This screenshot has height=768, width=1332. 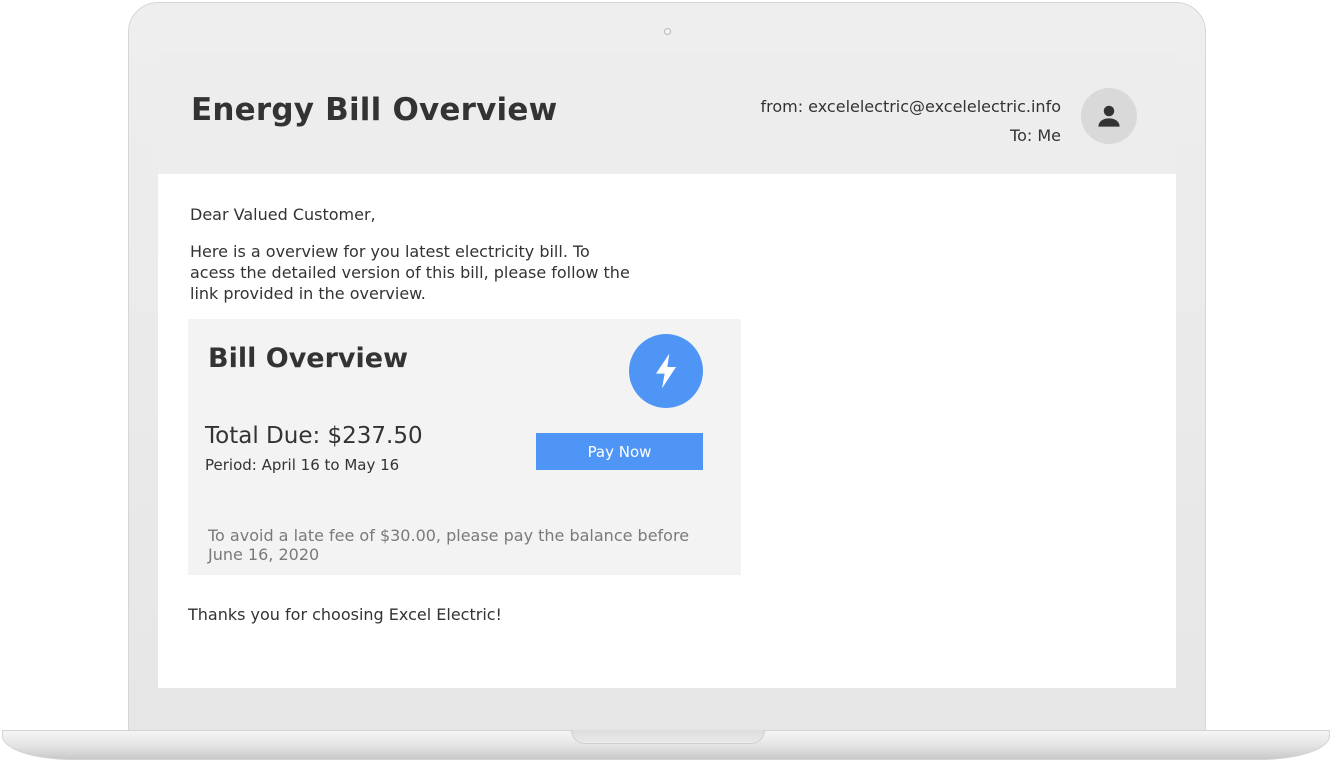 I want to click on pay-now-button: Pay Now, so click(x=619, y=451).